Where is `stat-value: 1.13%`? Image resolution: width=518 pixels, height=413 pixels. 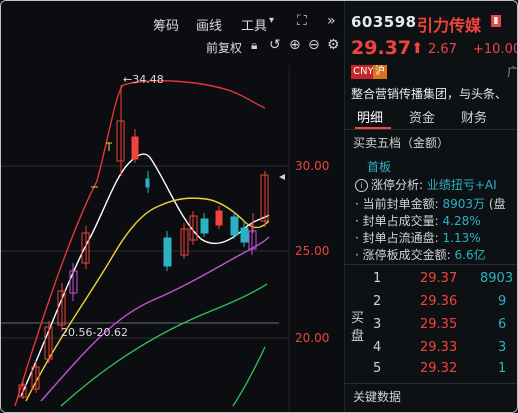
stat-value: 1.13% is located at coordinates (461, 238).